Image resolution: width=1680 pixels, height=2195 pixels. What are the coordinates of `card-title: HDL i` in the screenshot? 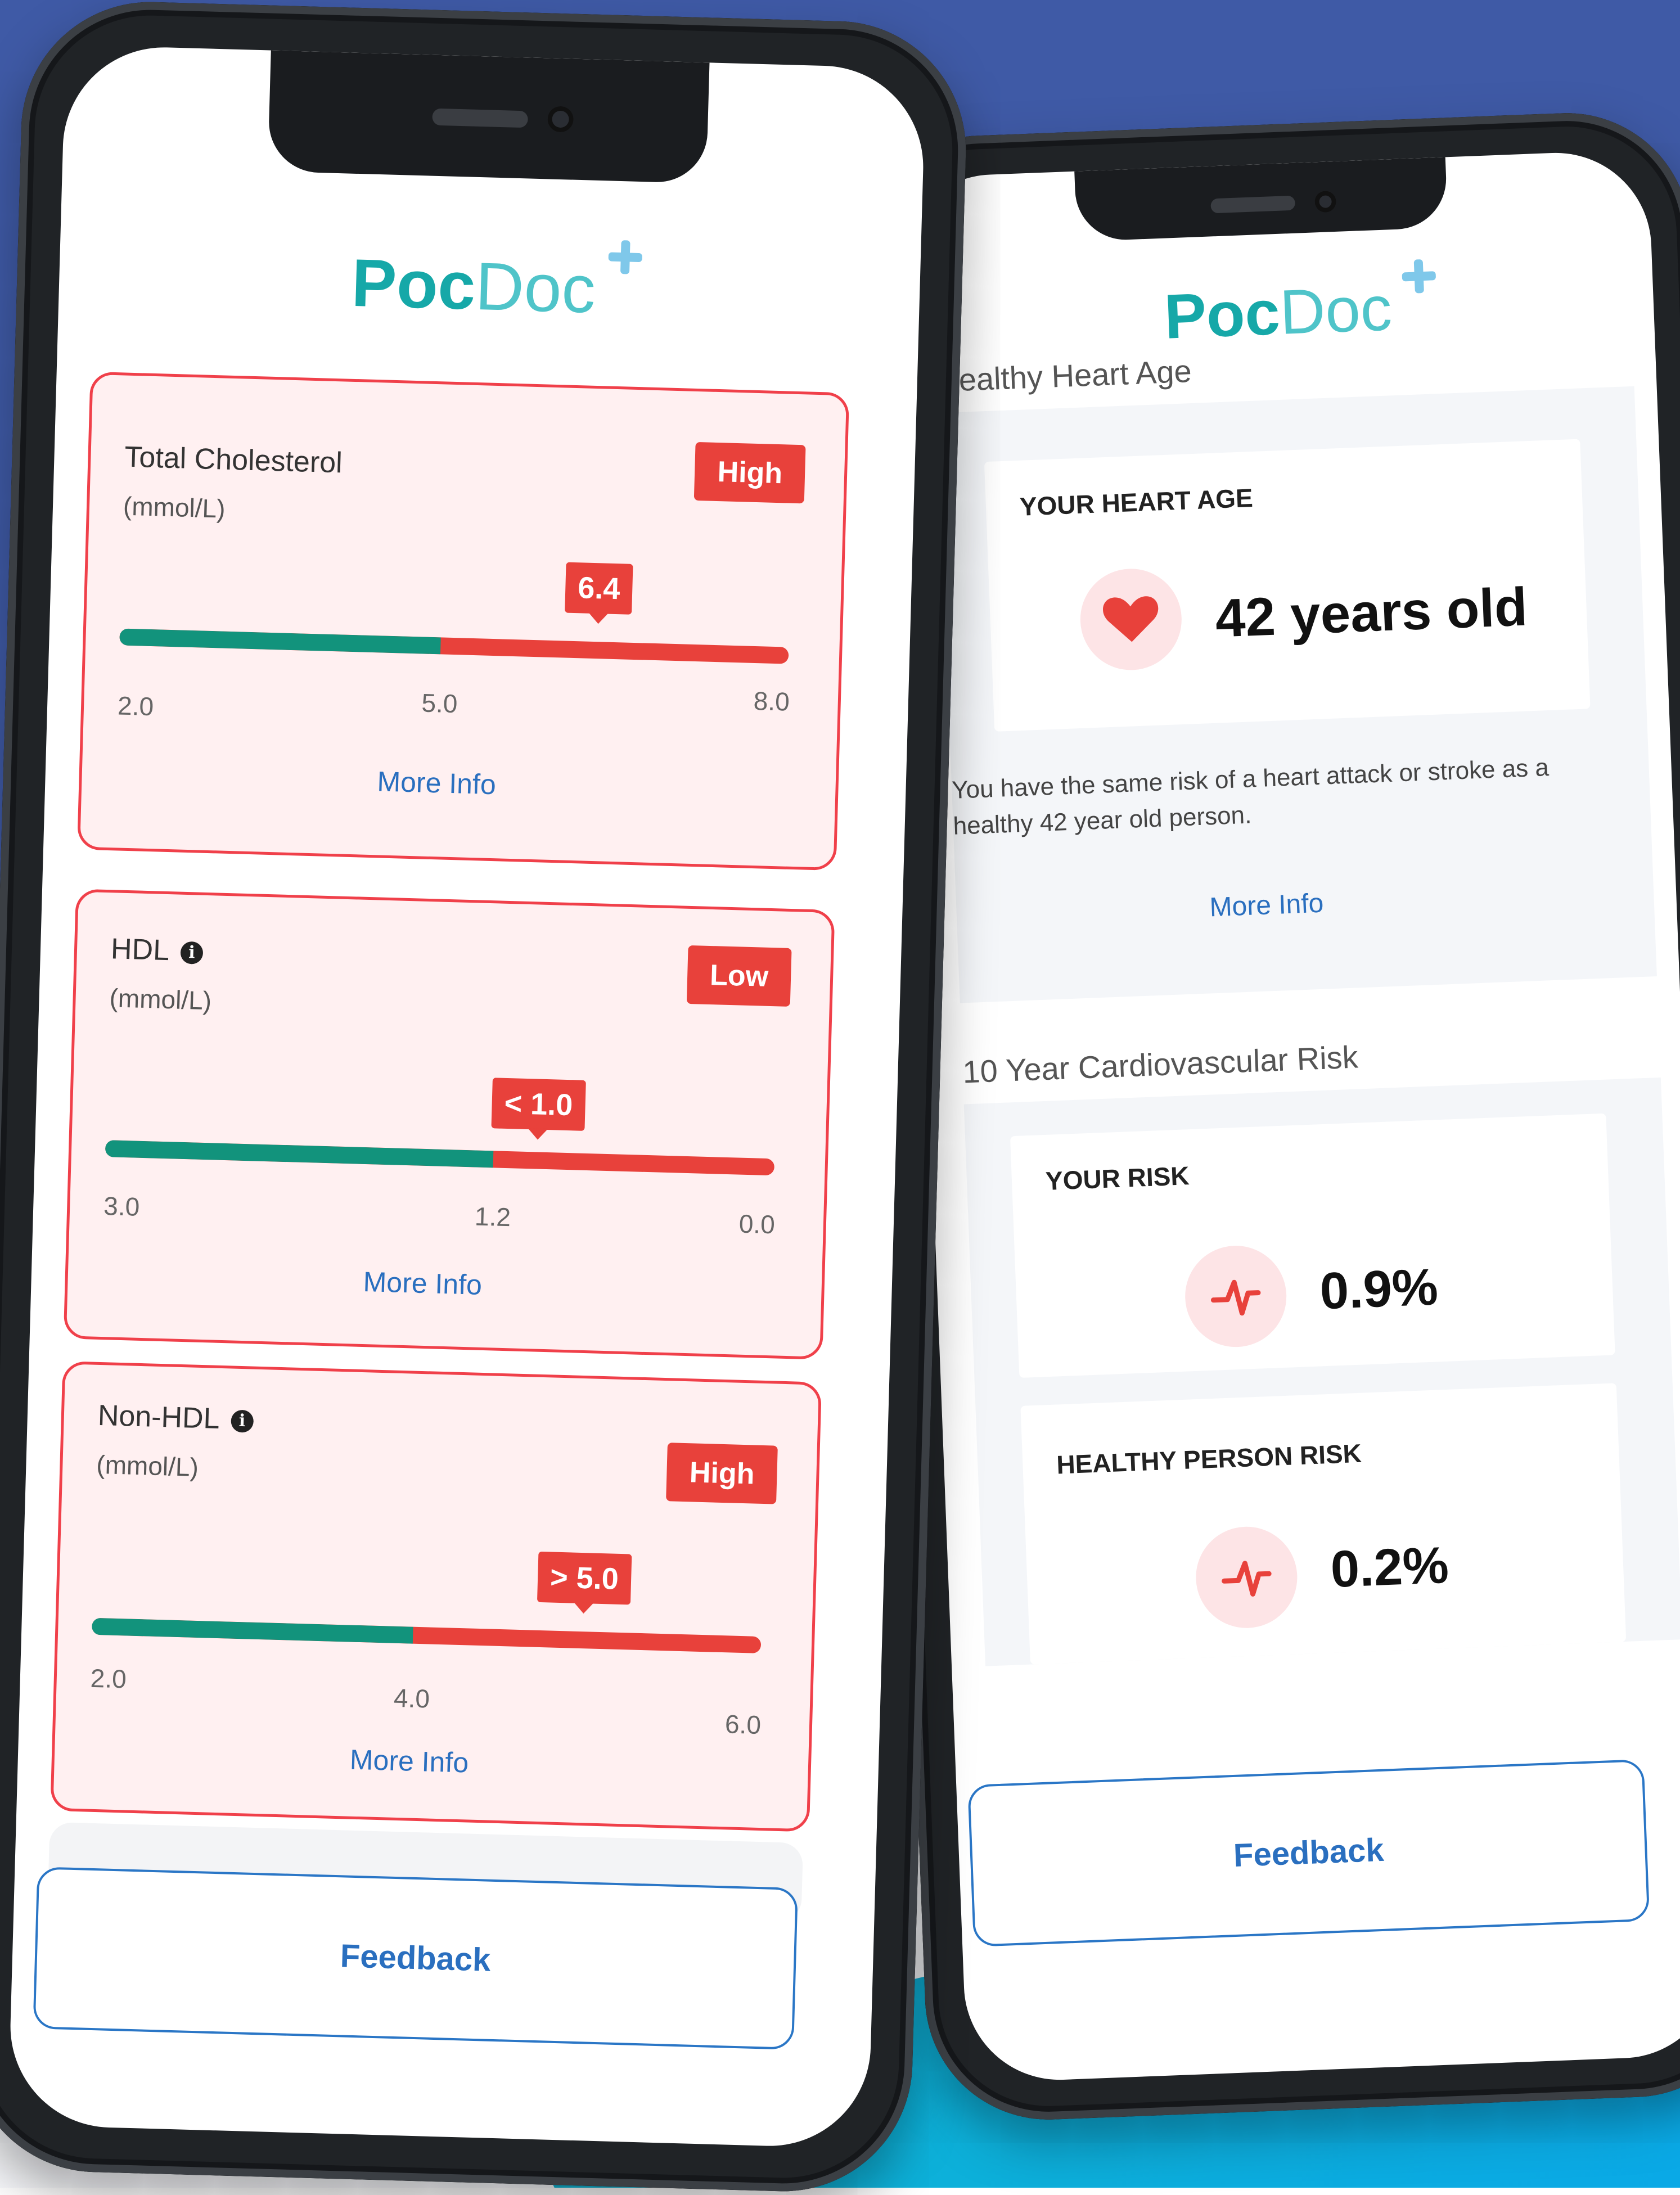 It's located at (157, 950).